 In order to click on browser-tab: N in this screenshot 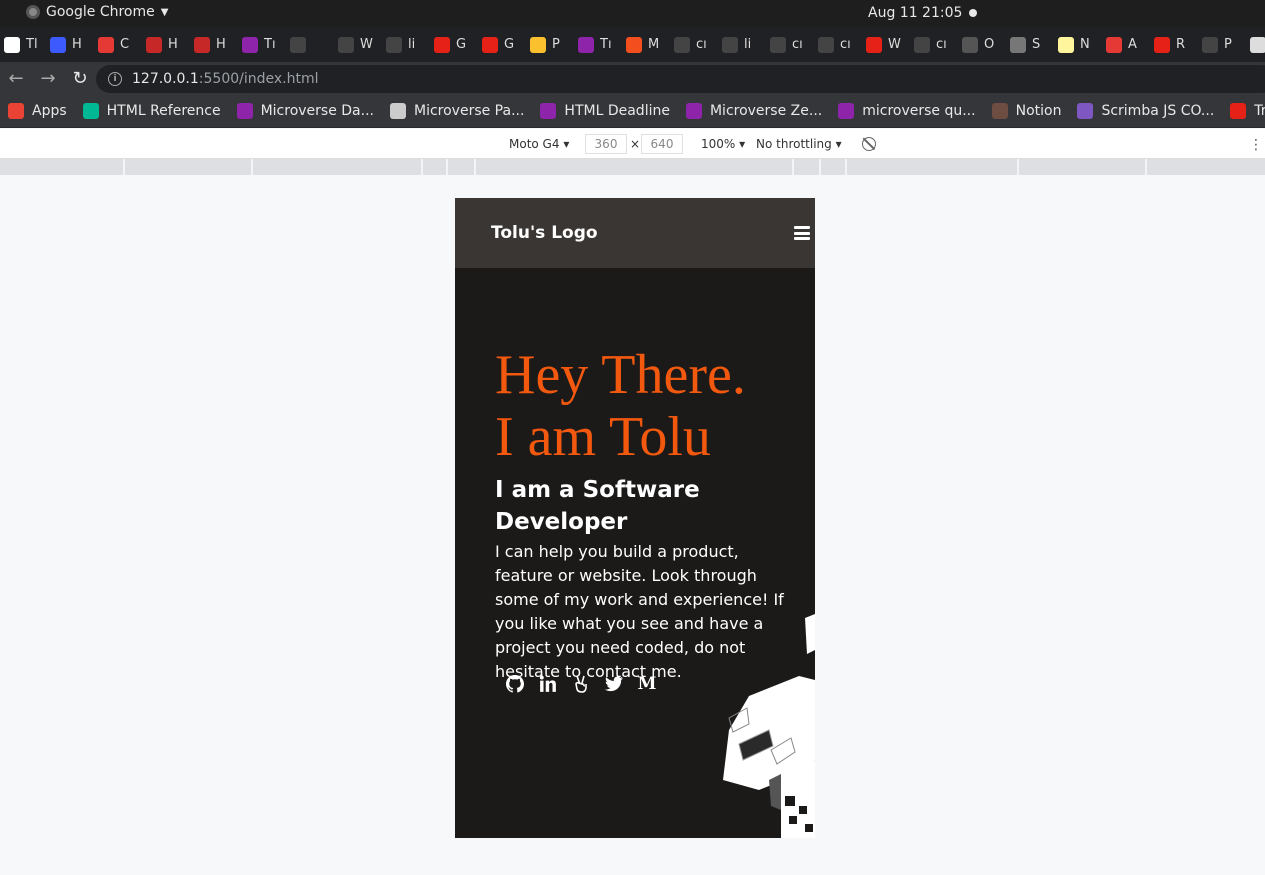, I will do `click(1078, 44)`.